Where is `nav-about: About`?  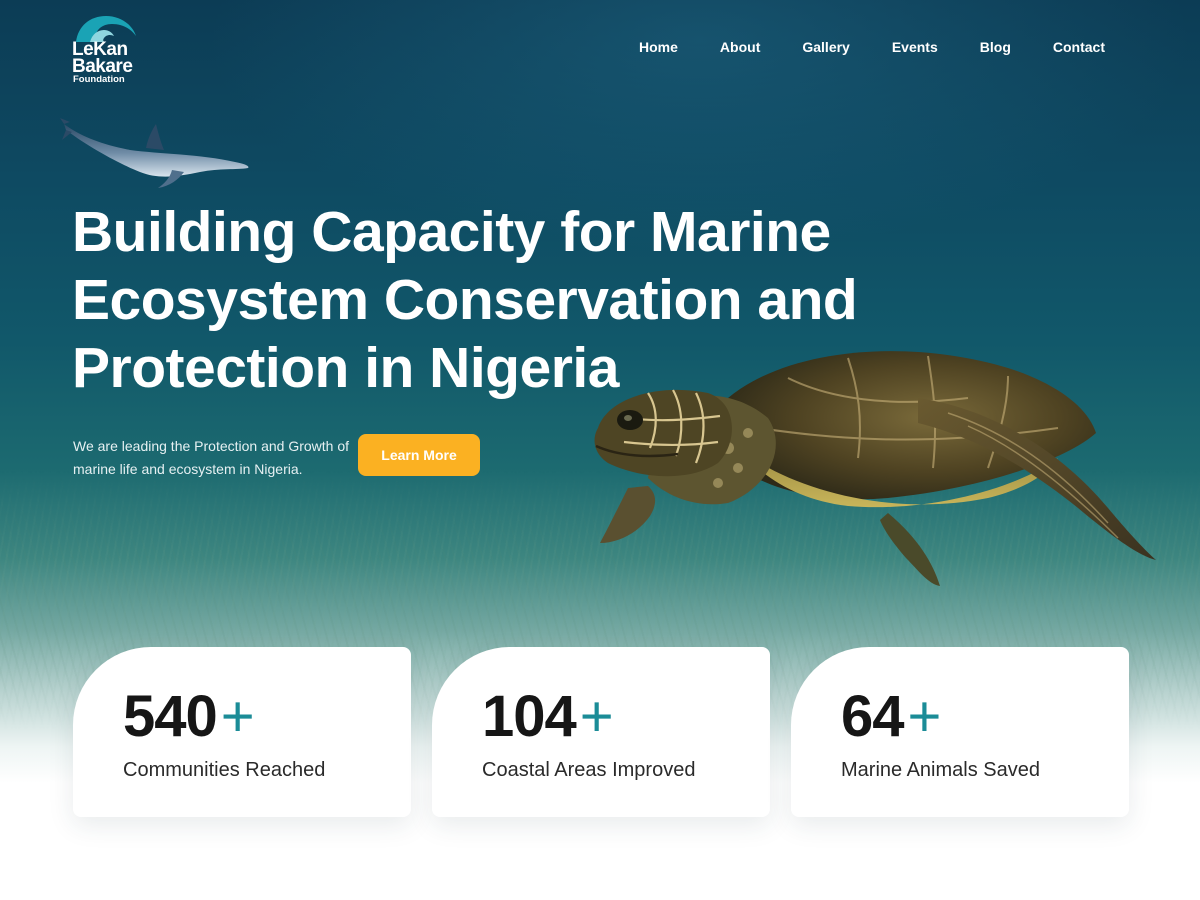 nav-about: About is located at coordinates (740, 47).